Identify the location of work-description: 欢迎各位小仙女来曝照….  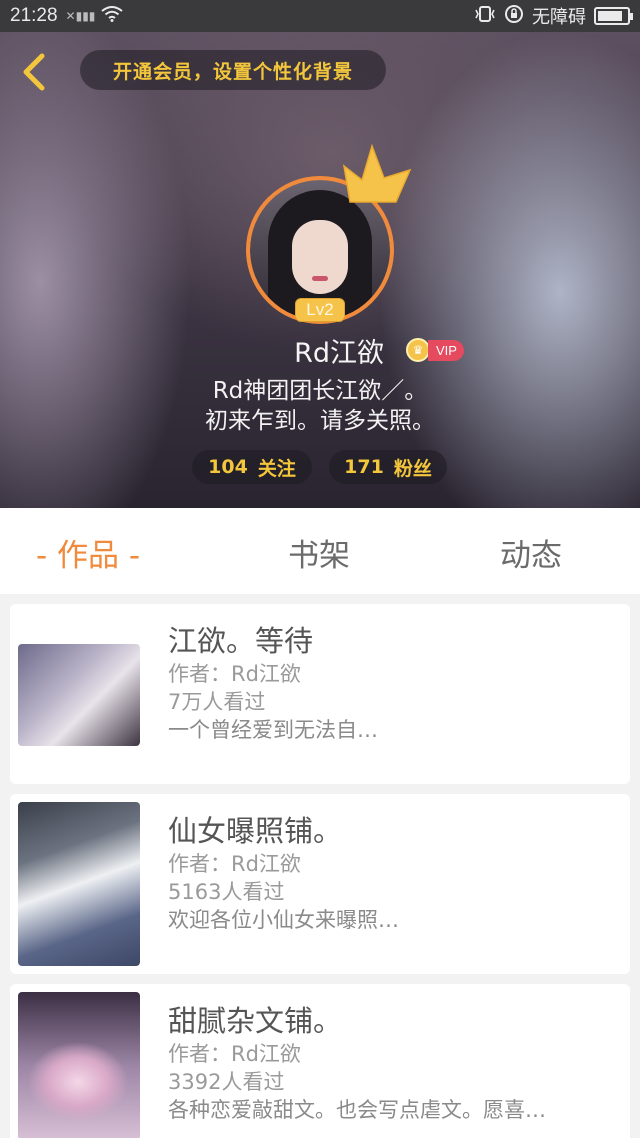
(283, 920).